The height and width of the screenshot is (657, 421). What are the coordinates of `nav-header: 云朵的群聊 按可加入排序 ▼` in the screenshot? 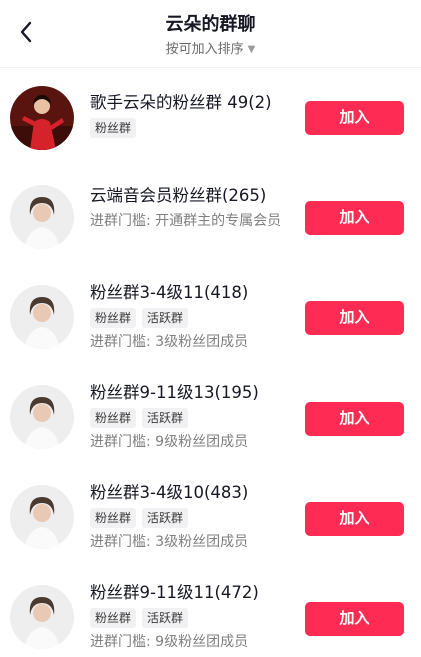 It's located at (210, 34).